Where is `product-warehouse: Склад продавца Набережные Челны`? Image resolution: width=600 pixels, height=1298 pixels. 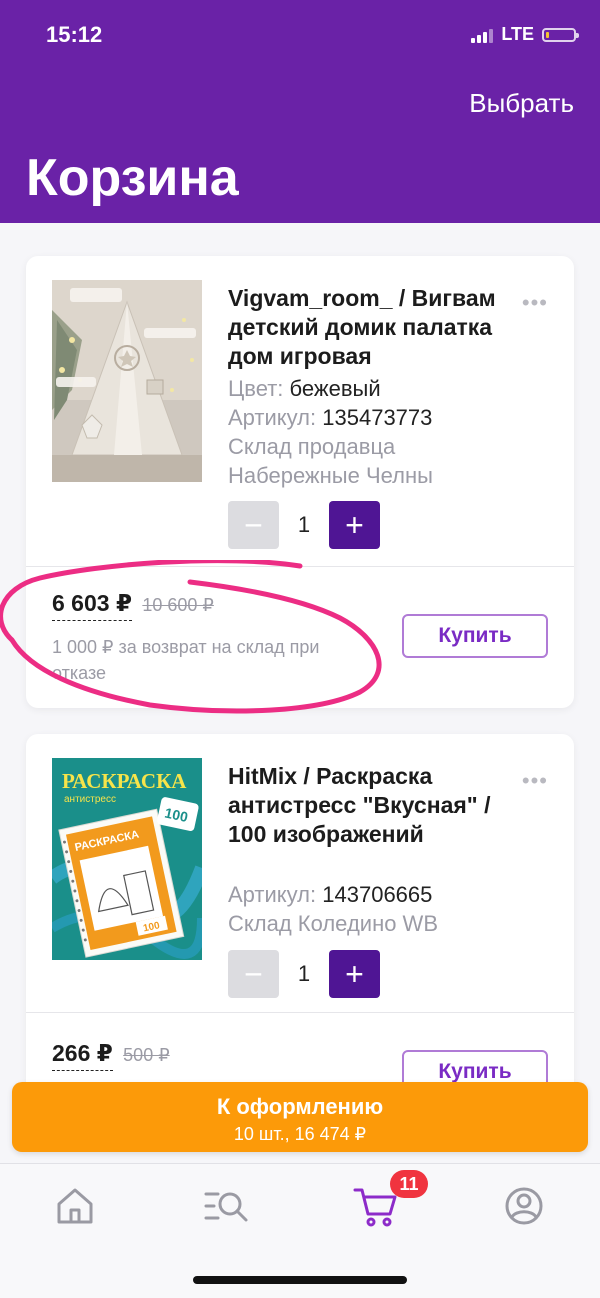 product-warehouse: Склад продавца Набережные Челны is located at coordinates (330, 461).